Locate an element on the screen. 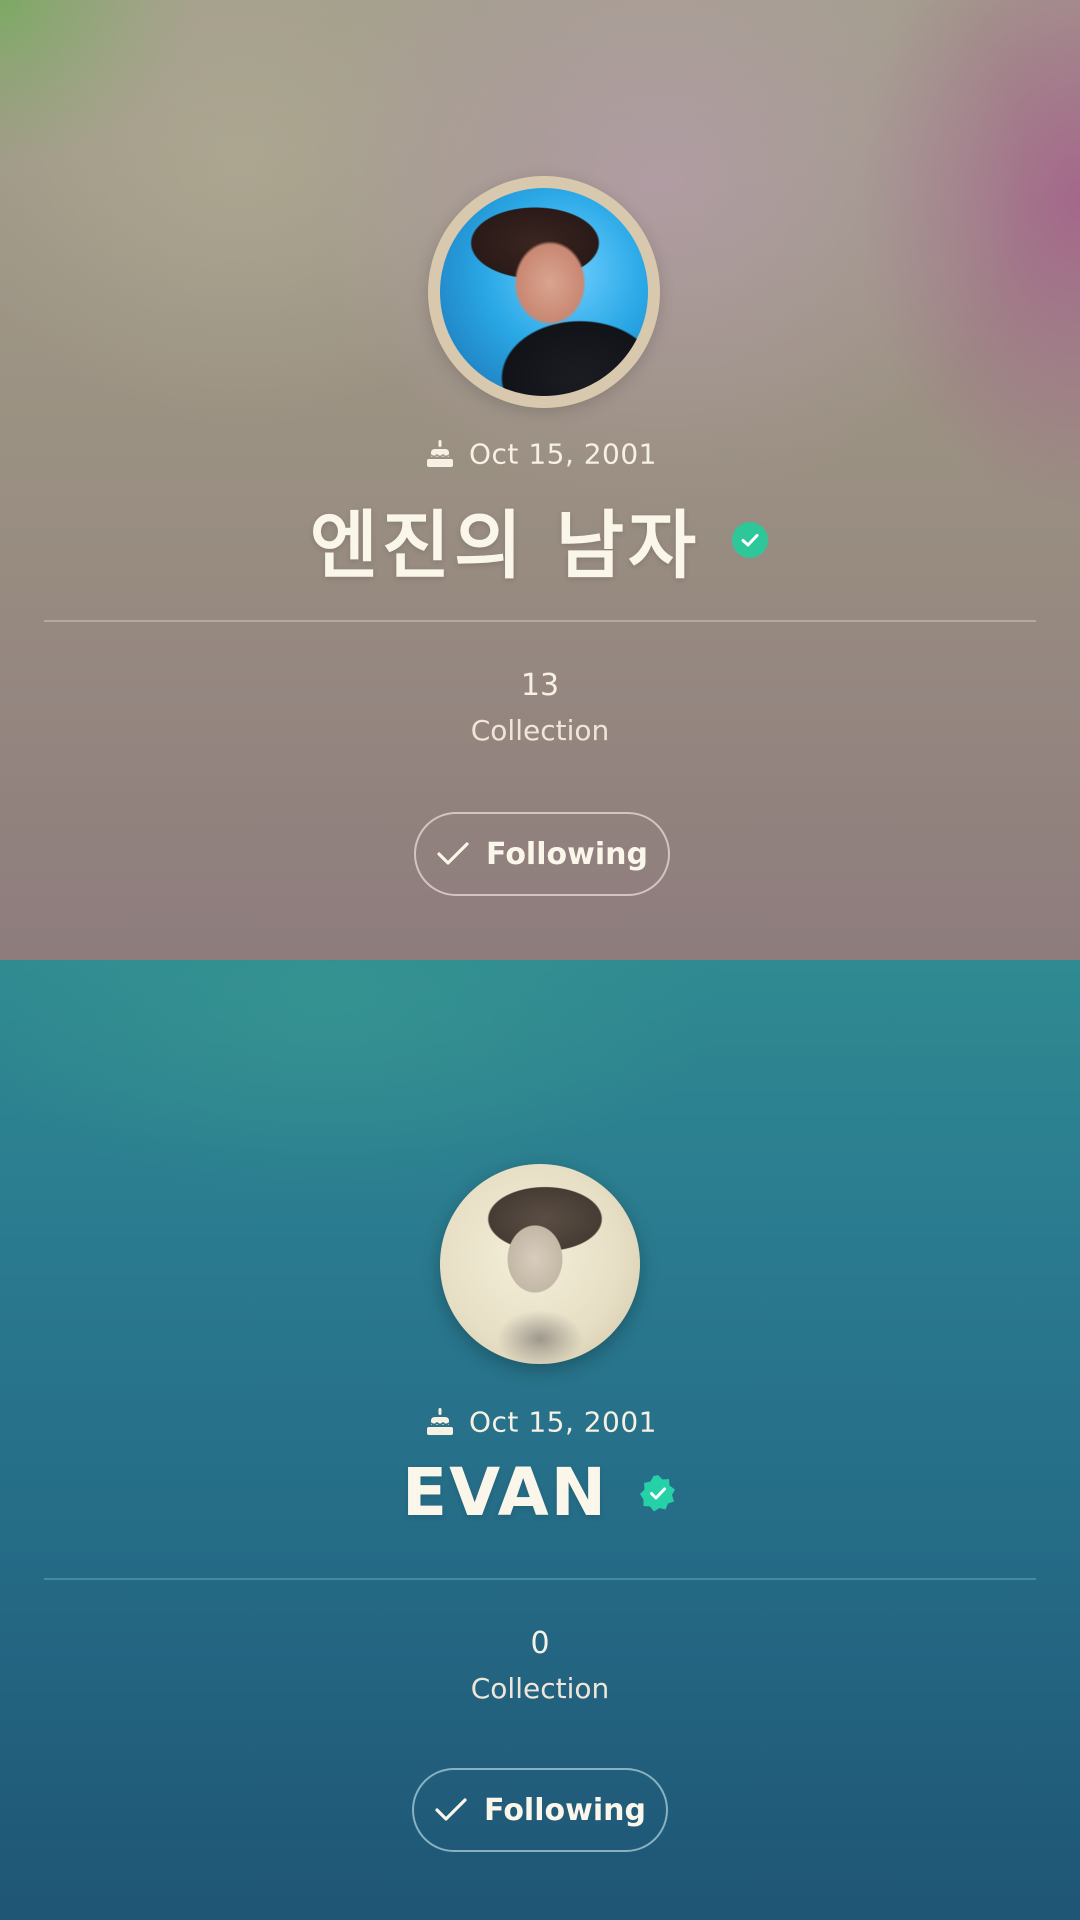 The image size is (1080, 1920). avatar-photo is located at coordinates (544, 292).